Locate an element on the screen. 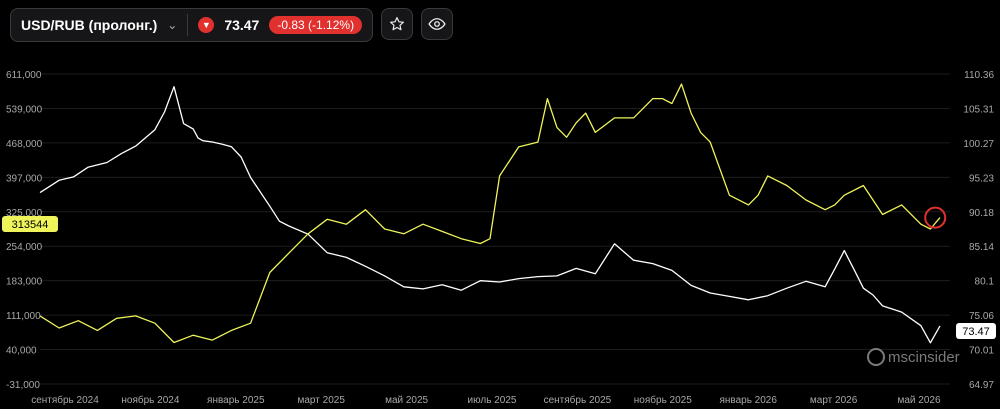 This screenshot has width=1000, height=409. right-tick-label: 80.1 is located at coordinates (985, 282).